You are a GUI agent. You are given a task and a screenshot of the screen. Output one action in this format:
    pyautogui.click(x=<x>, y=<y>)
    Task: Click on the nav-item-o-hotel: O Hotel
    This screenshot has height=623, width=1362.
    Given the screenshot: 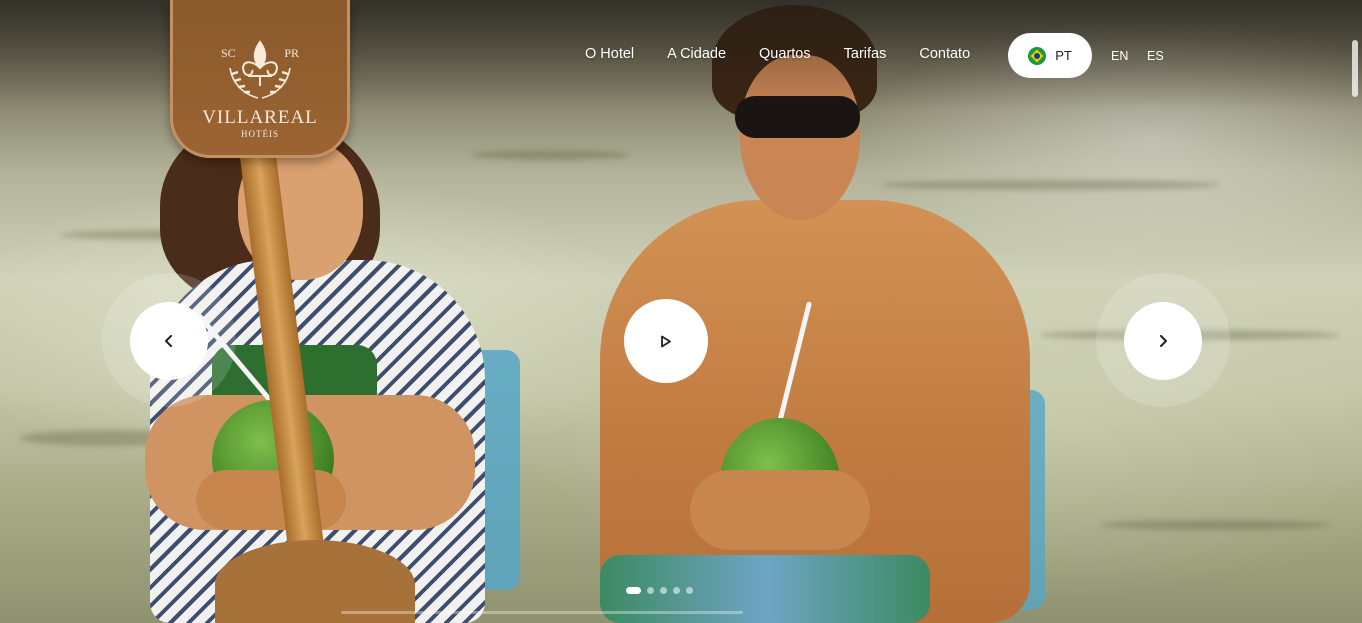 What is the action you would take?
    pyautogui.click(x=609, y=54)
    